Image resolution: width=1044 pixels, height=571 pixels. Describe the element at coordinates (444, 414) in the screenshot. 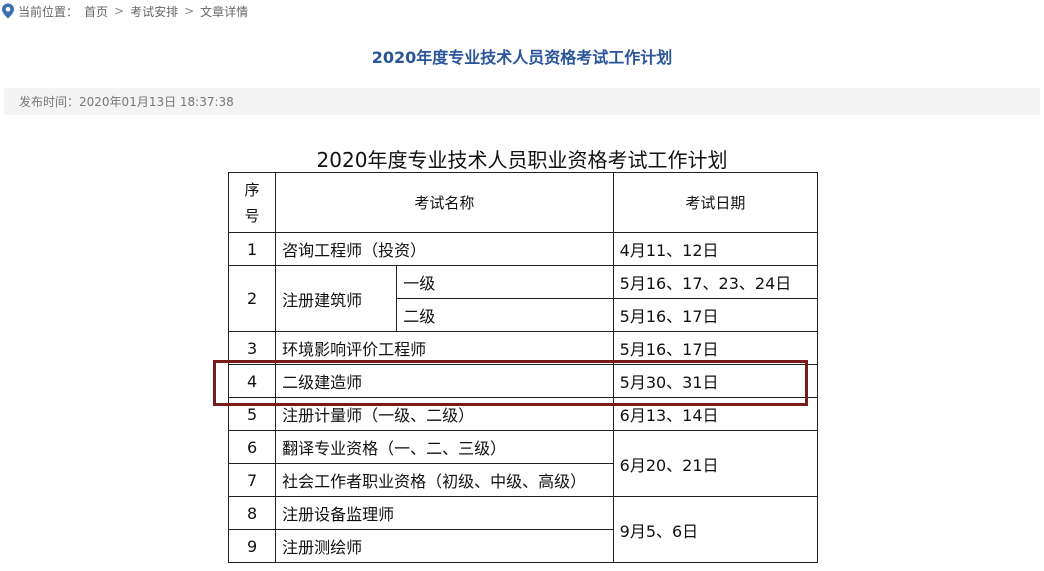

I see `row-exam-name: 注册计量师（一级、二级）` at that location.